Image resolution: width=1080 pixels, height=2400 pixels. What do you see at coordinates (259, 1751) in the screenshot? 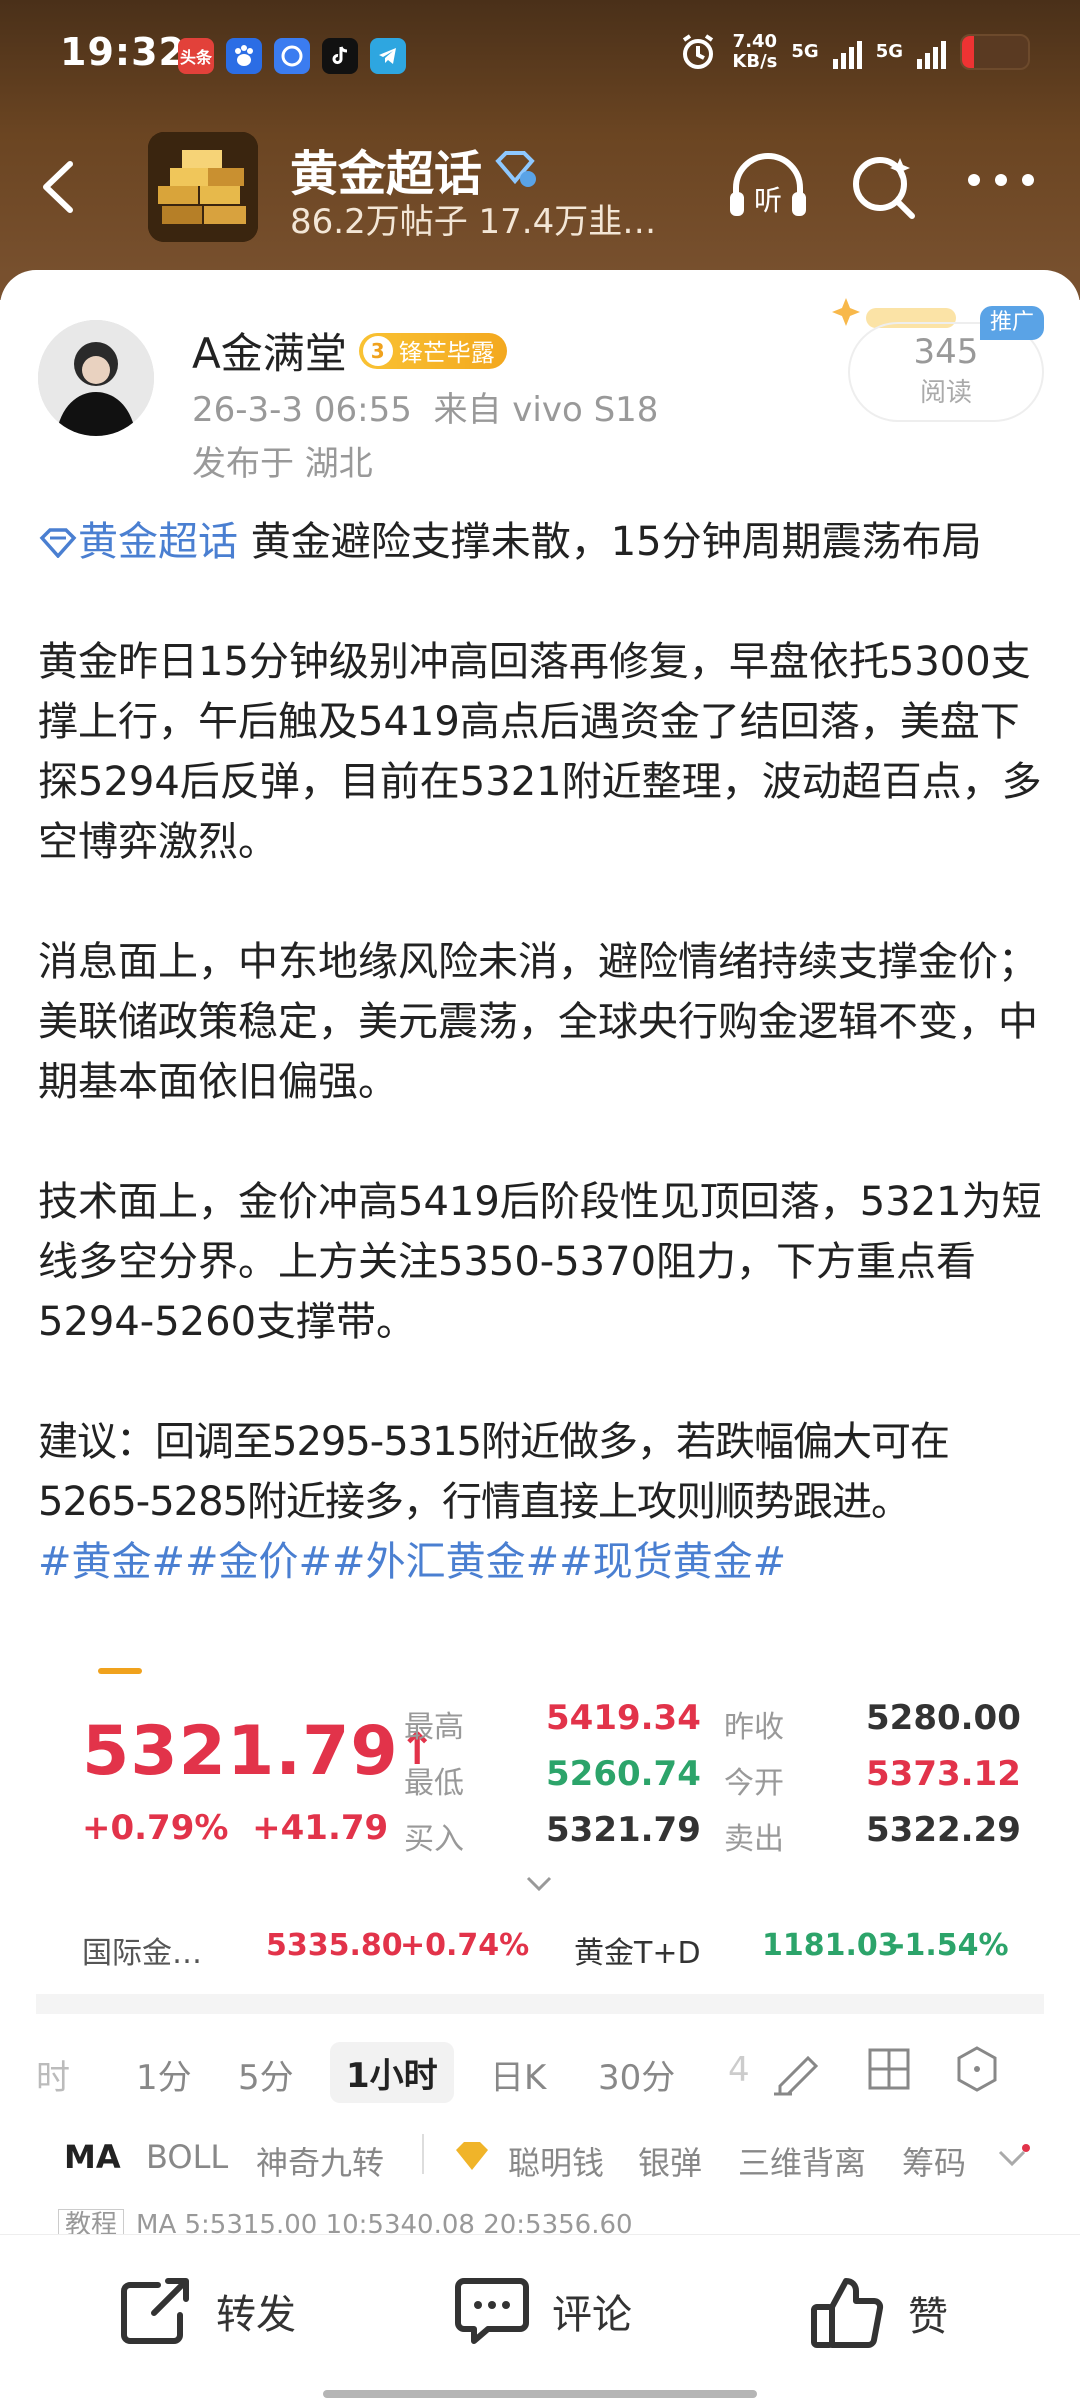
I see `current-price: 5321.79↑` at bounding box center [259, 1751].